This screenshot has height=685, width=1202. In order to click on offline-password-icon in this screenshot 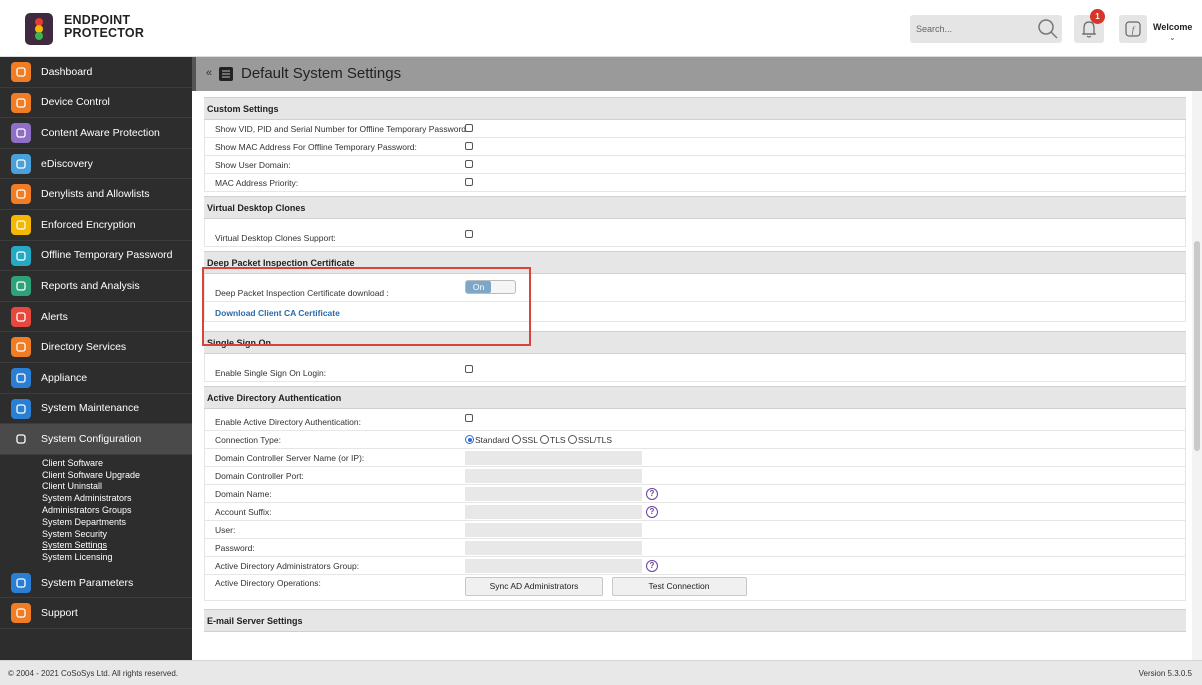, I will do `click(21, 255)`.